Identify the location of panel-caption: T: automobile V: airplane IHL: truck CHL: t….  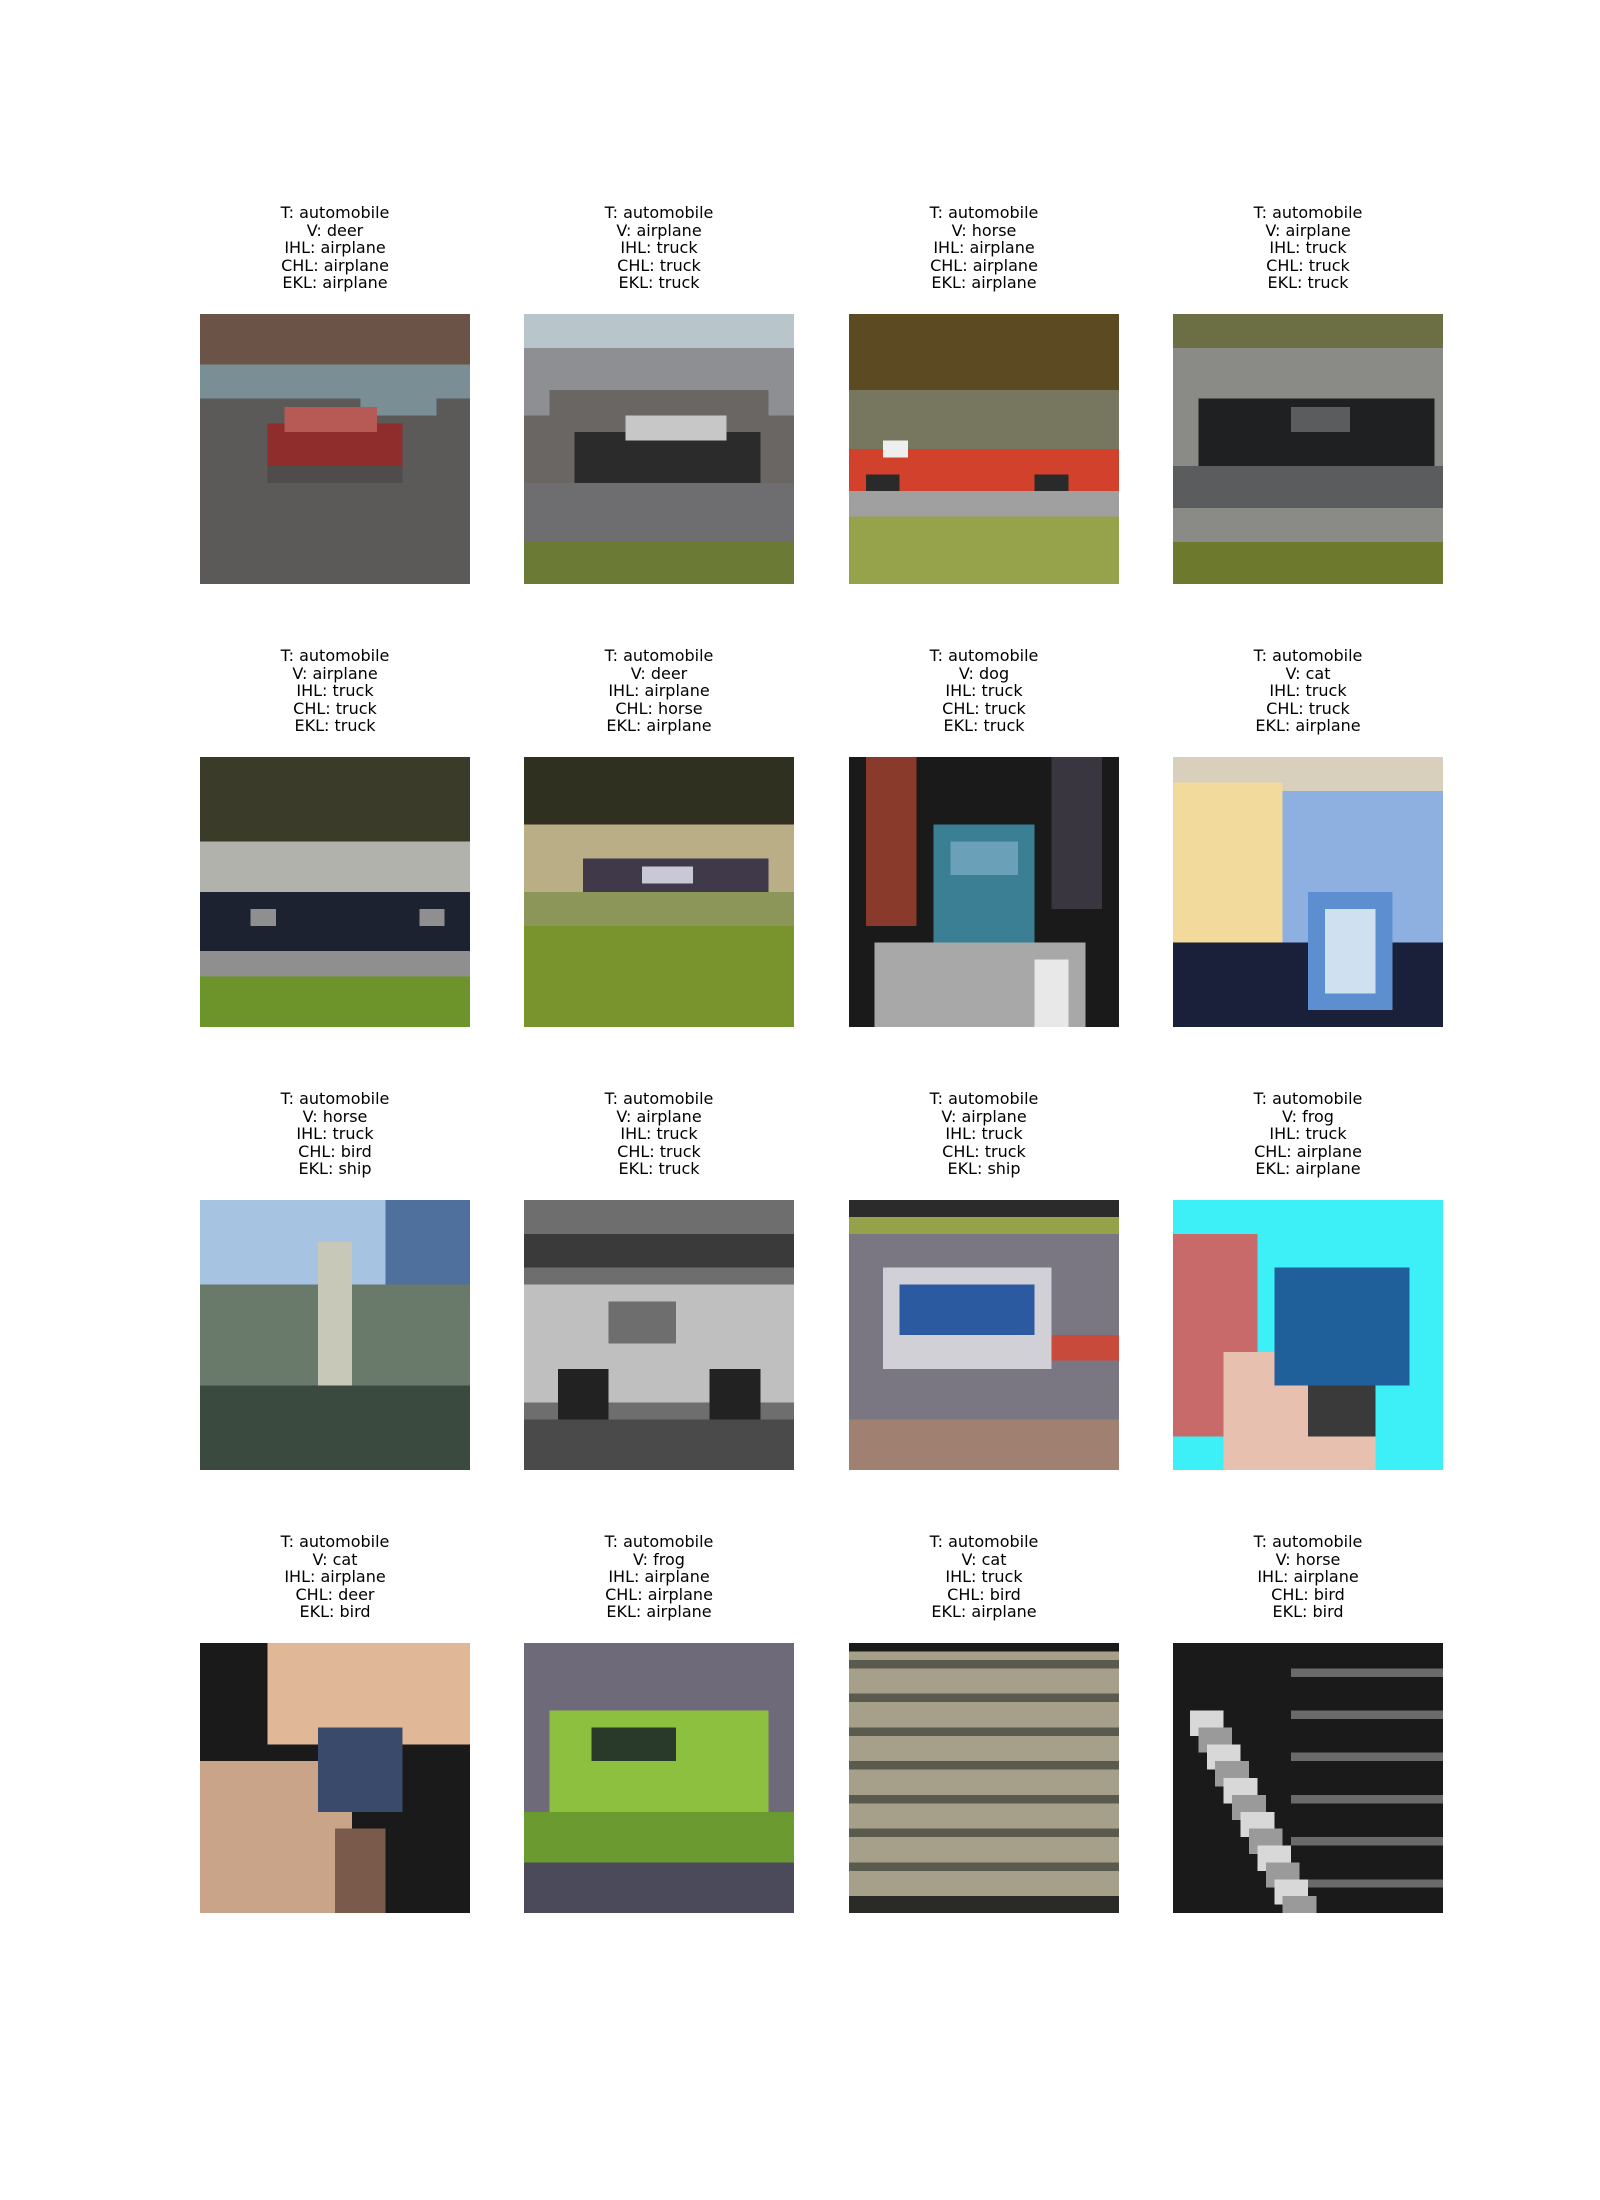
(335, 691).